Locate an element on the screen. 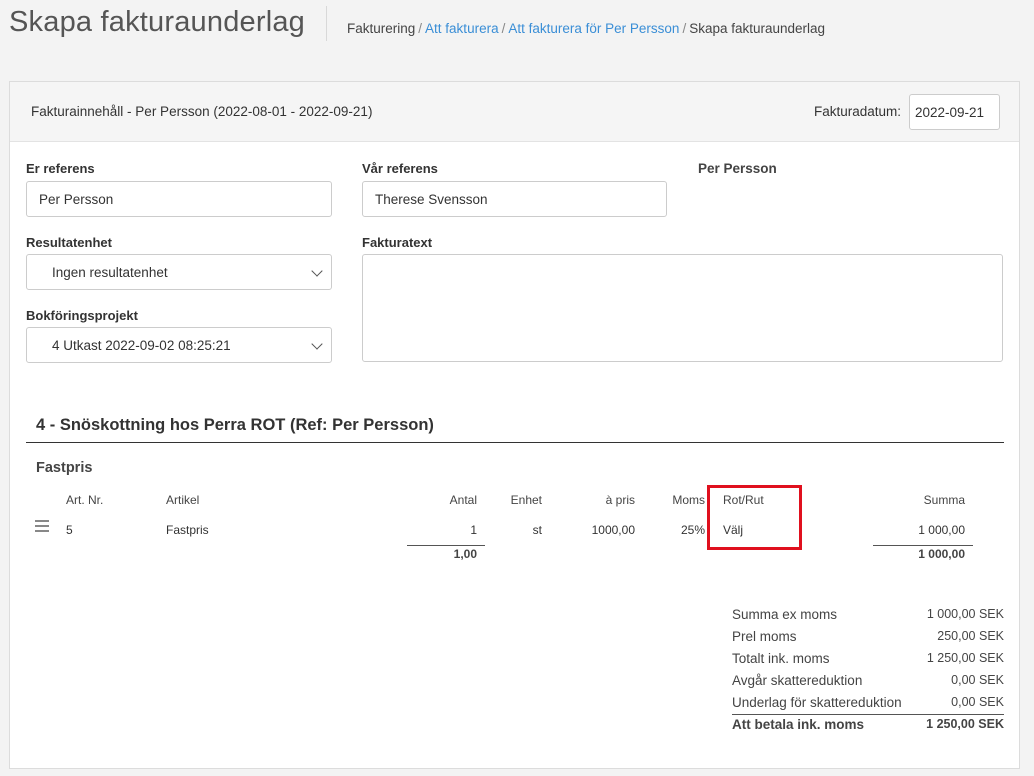 The image size is (1034, 776). our-reference-label: Vår referens is located at coordinates (400, 168).